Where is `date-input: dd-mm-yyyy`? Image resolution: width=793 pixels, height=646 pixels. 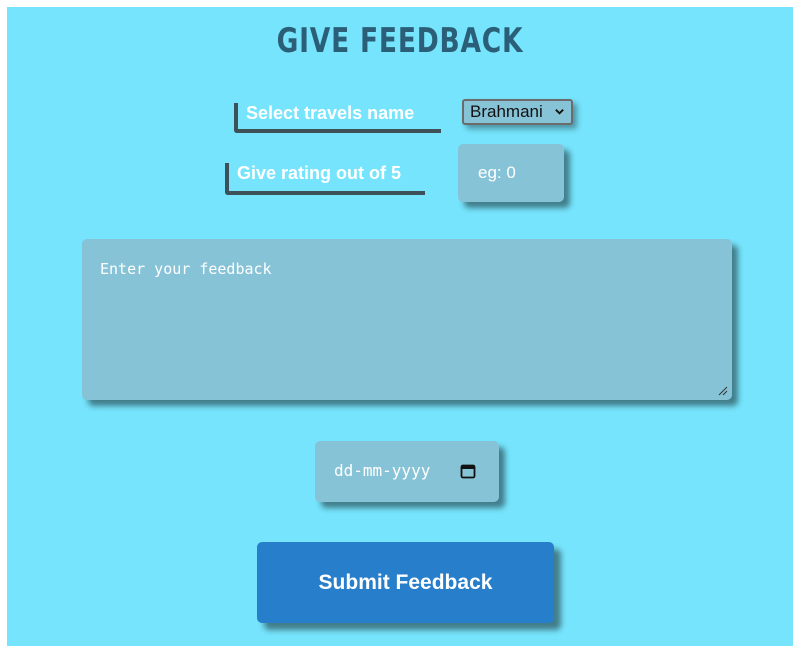
date-input: dd-mm-yyyy is located at coordinates (407, 471).